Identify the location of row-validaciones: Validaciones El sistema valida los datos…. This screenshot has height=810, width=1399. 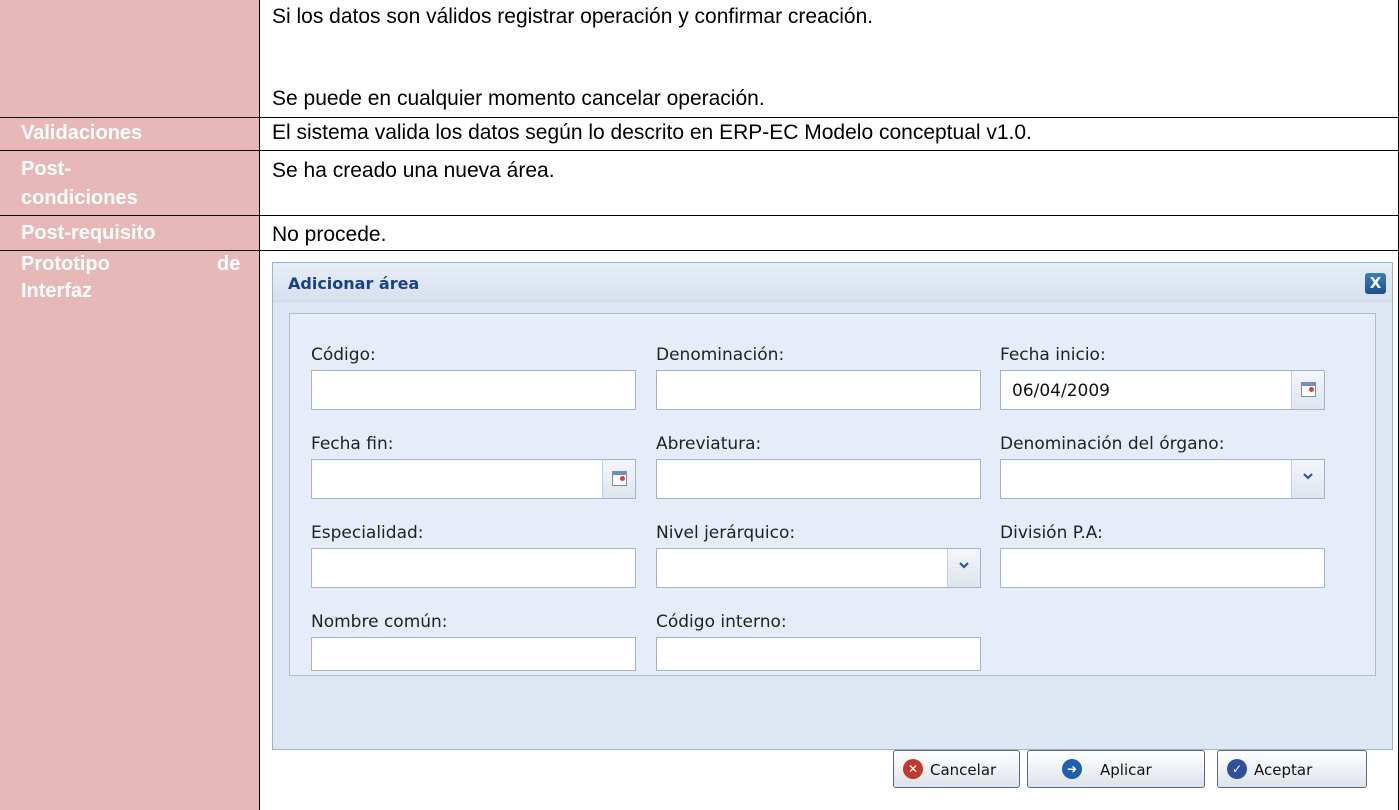
(699, 134).